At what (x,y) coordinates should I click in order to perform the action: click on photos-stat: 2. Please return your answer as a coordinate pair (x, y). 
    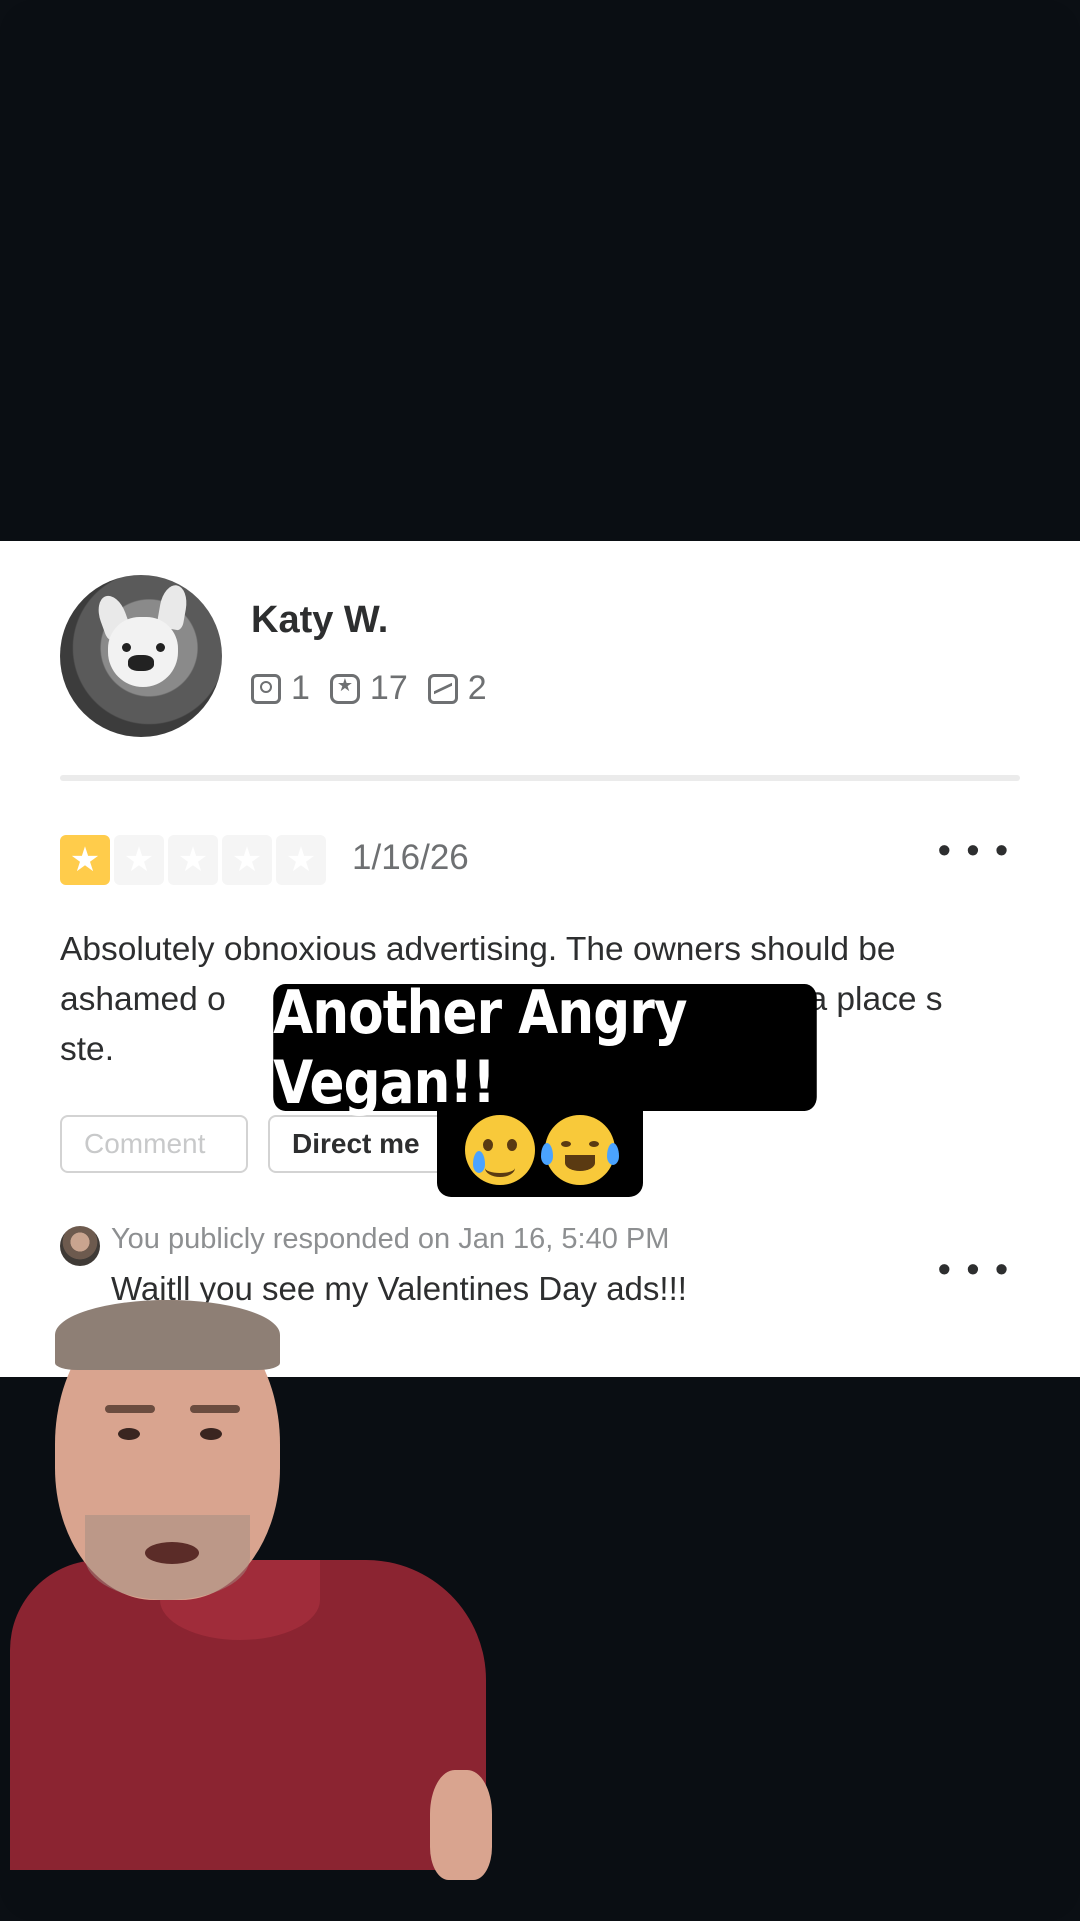
    Looking at the image, I should click on (457, 688).